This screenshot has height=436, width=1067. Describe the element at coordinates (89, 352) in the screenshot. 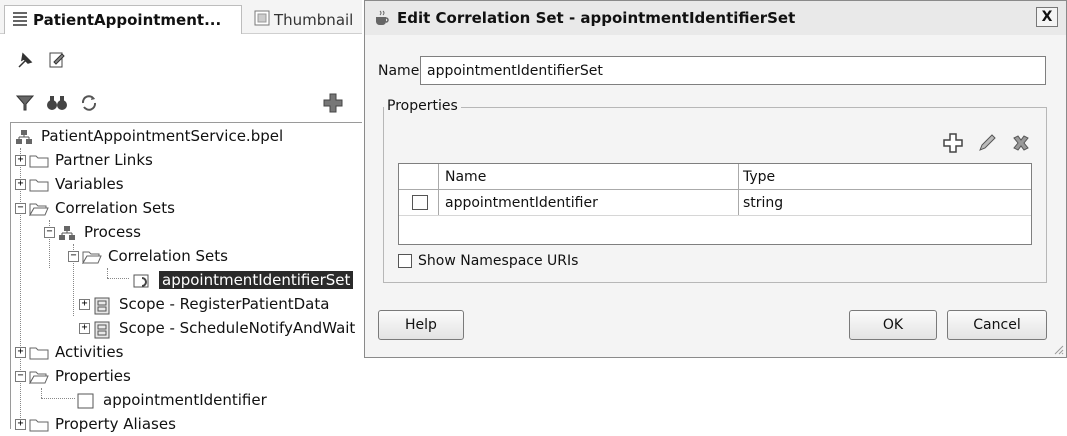

I see `tree-node-label: Activities` at that location.